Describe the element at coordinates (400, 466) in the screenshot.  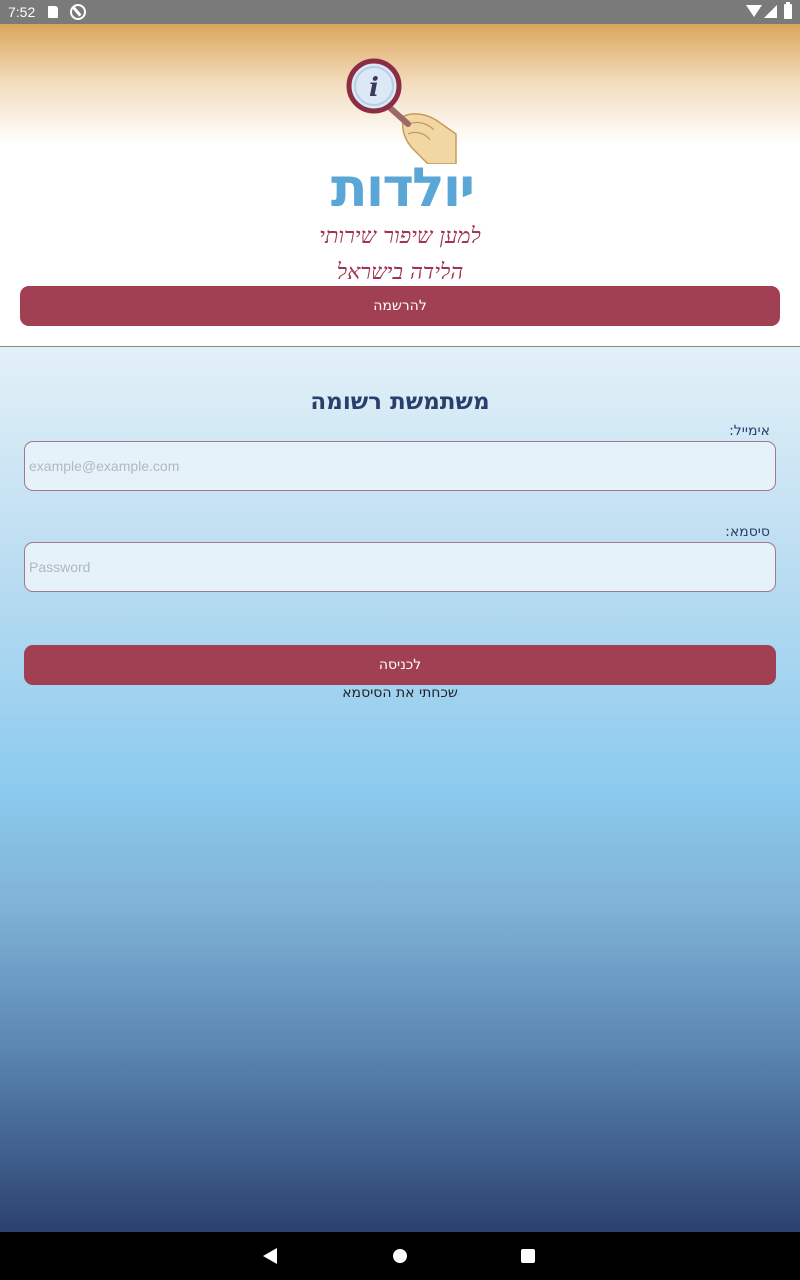
I see `email-input` at that location.